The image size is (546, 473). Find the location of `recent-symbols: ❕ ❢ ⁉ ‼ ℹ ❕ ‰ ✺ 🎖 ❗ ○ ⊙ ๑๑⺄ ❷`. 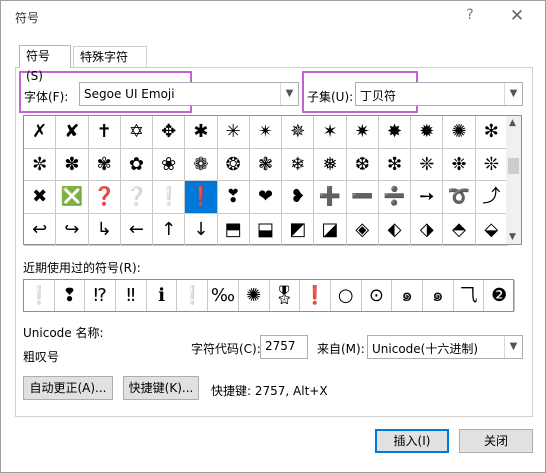

recent-symbols: ❕ ❢ ⁉ ‼ ℹ ❕ ‰ ✺ 🎖 ❗ ○ ⊙ ๑๑⺄ ❷ is located at coordinates (269, 295).